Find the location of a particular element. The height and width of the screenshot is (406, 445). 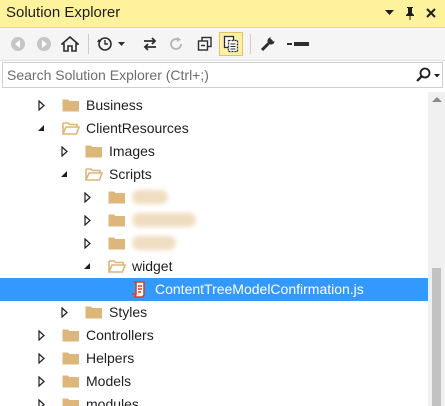

search-box is located at coordinates (222, 75).